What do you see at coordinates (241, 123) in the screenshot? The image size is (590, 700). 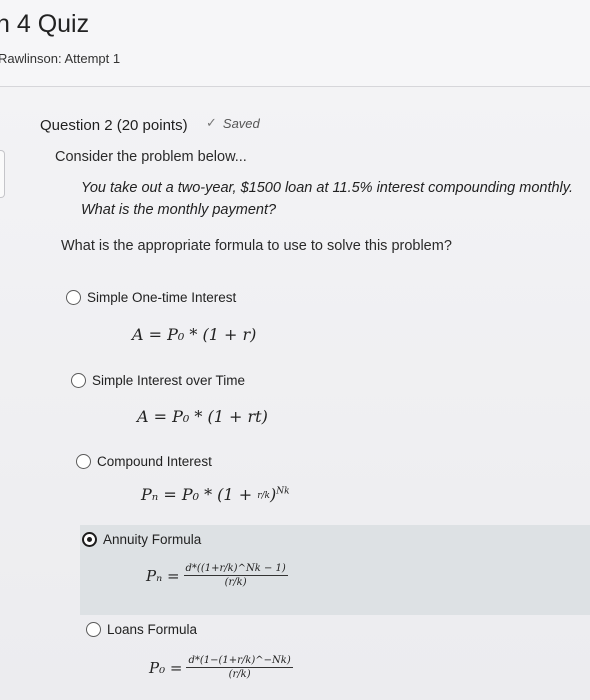 I see `saved-label: Saved` at bounding box center [241, 123].